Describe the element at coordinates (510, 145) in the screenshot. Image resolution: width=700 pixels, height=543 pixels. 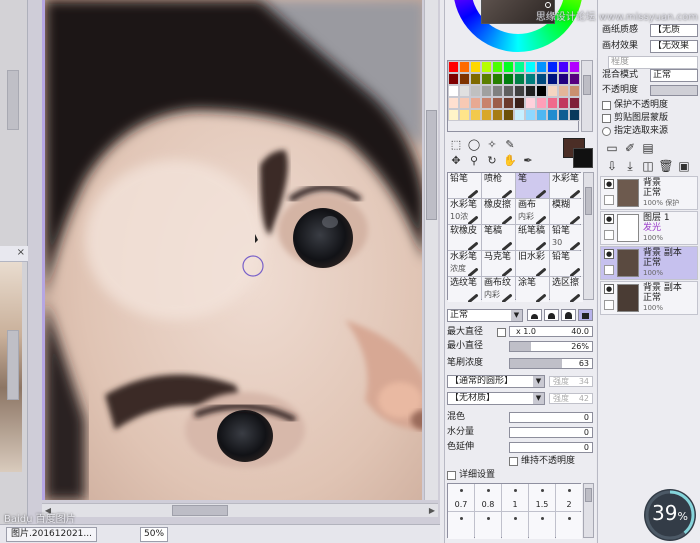
I see `eyedropper-icon: ✎` at that location.